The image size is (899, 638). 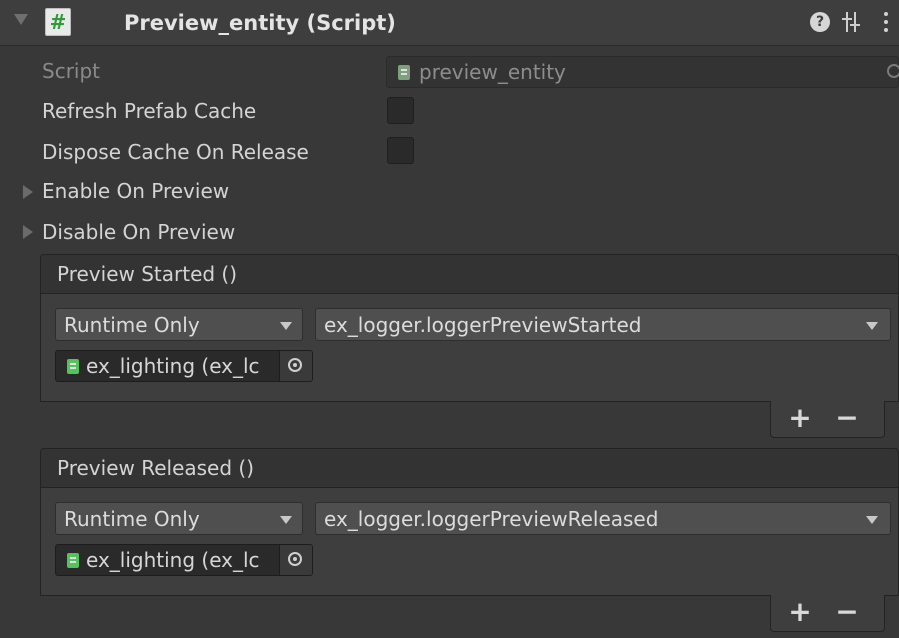 What do you see at coordinates (400, 150) in the screenshot?
I see `dispose-cache-checkbox` at bounding box center [400, 150].